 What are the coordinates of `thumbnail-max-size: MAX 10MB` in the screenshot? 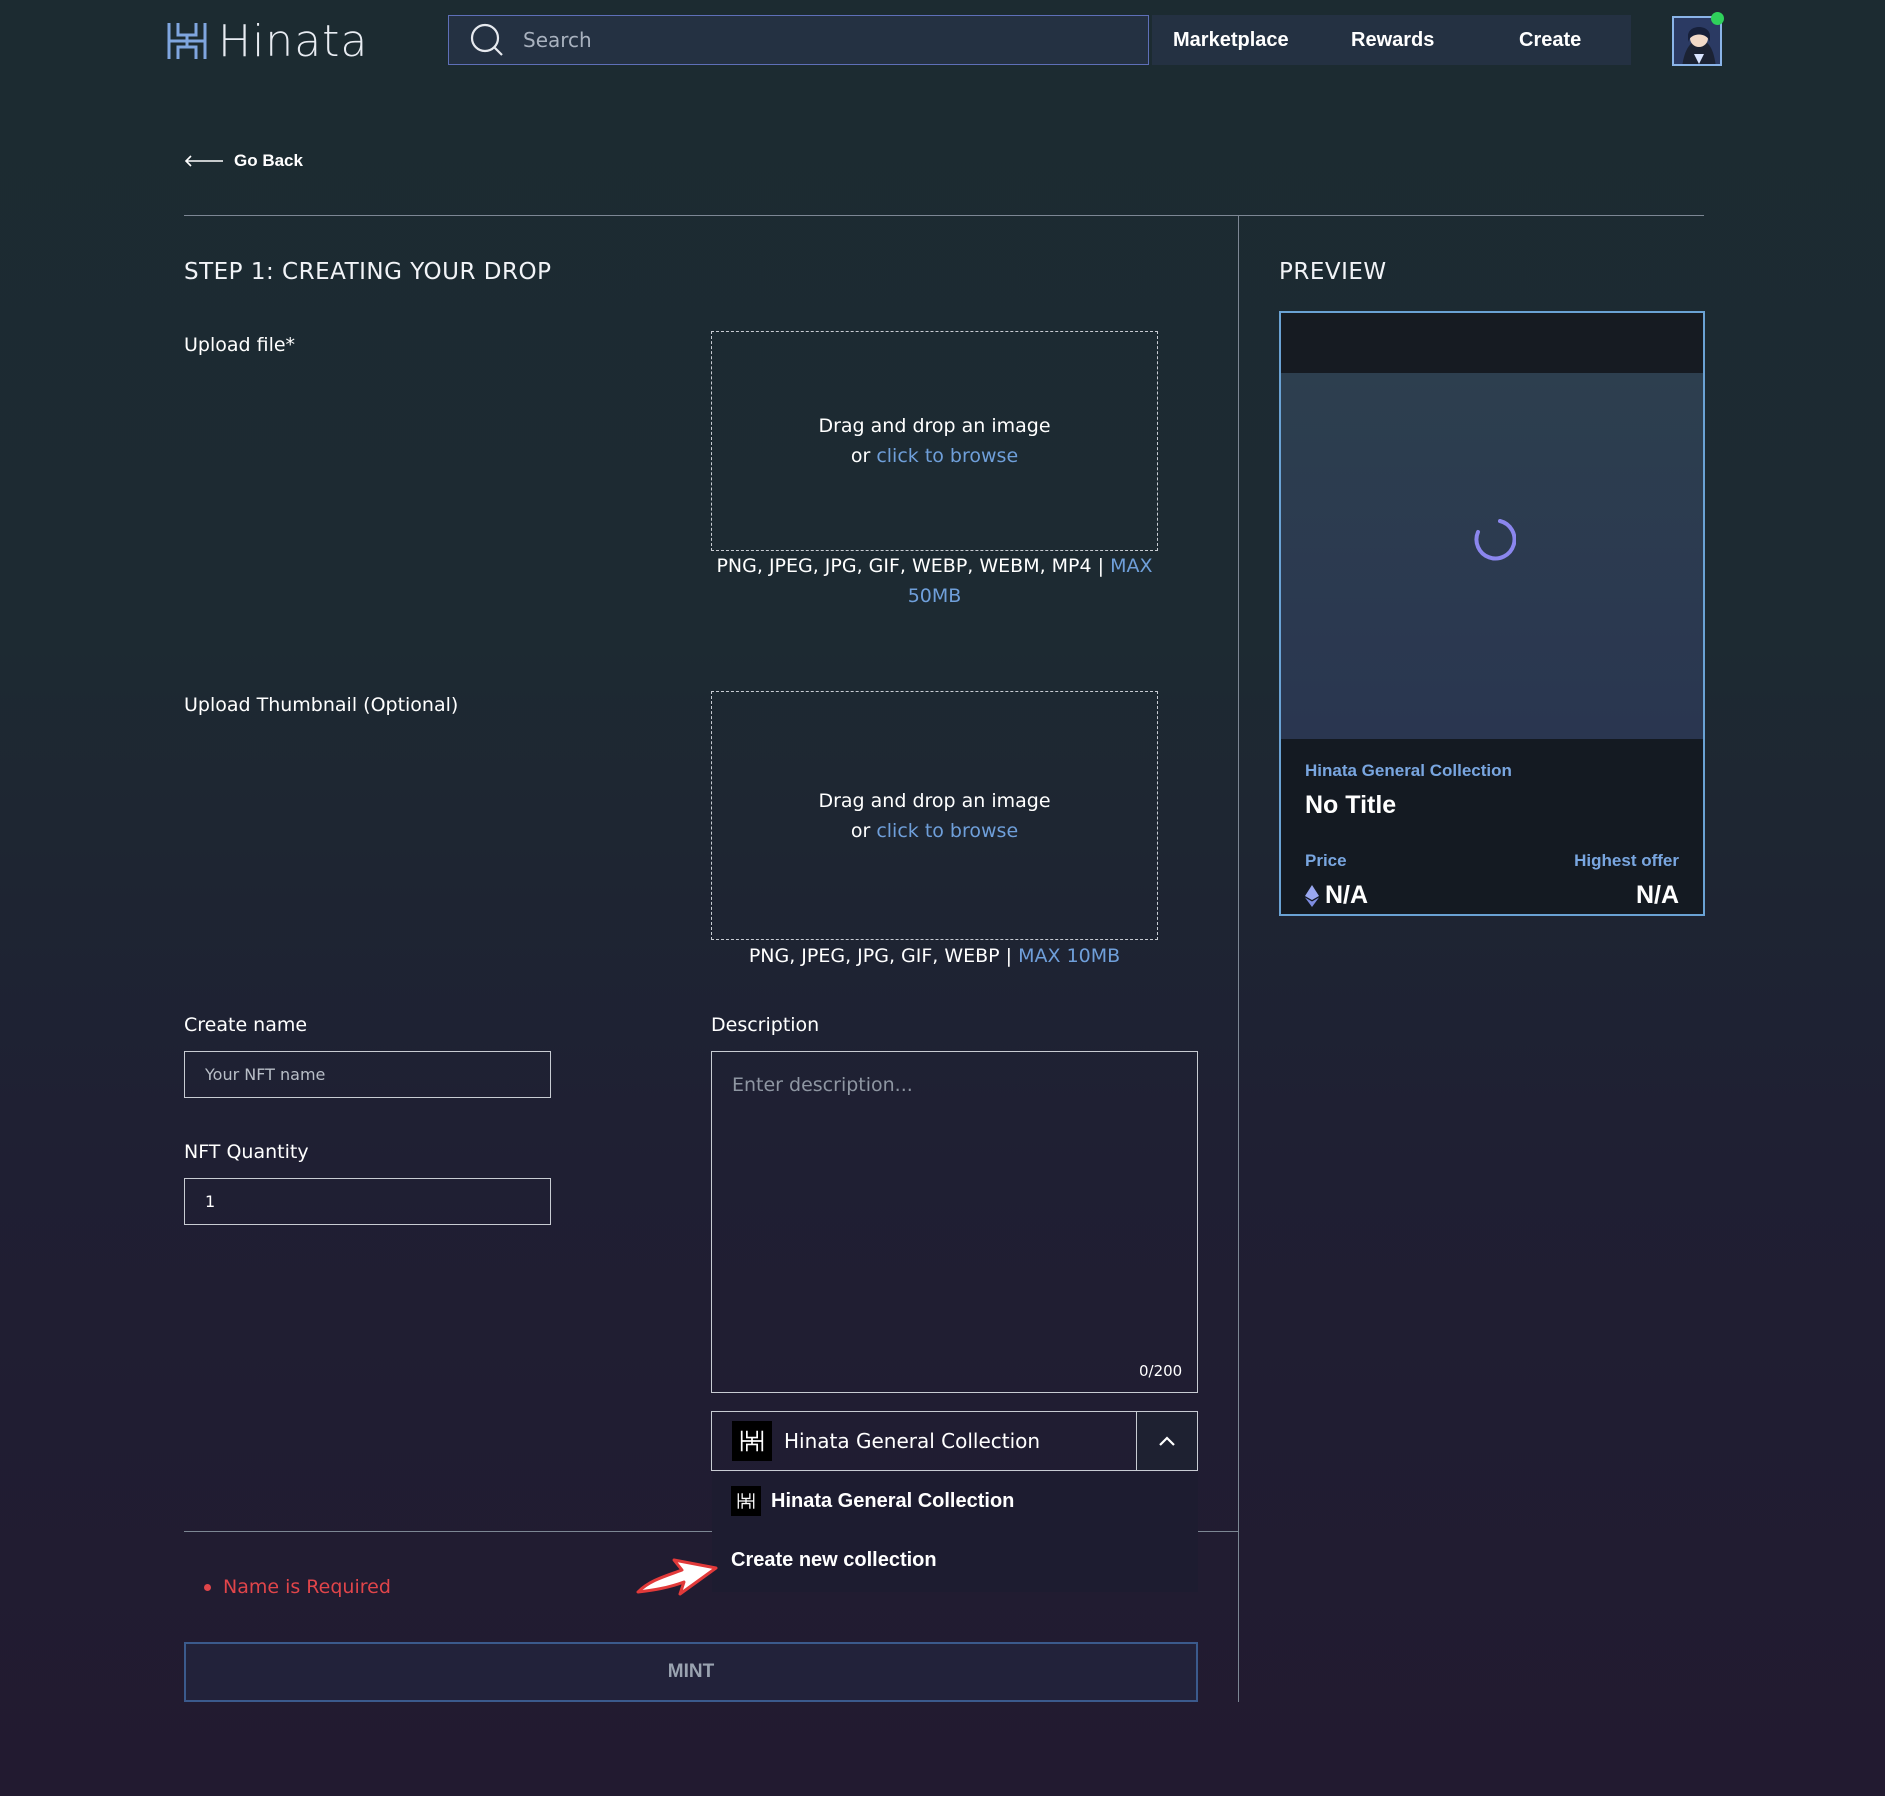 It's located at (1069, 956).